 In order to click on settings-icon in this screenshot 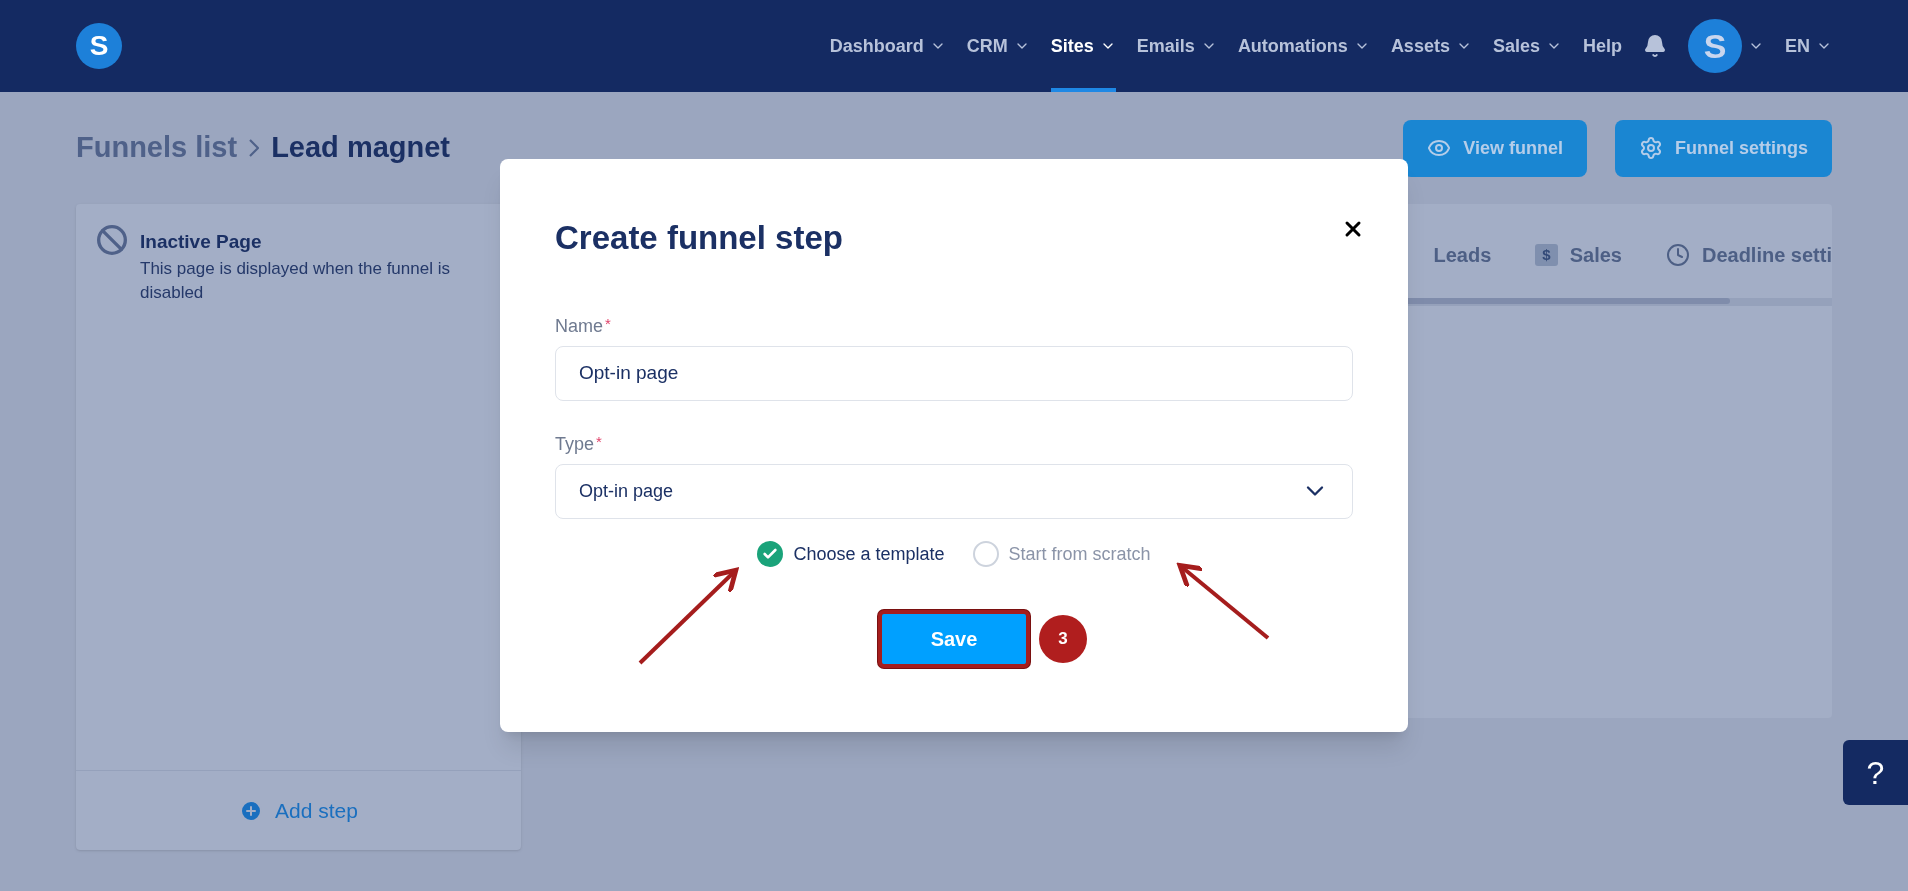, I will do `click(1651, 148)`.